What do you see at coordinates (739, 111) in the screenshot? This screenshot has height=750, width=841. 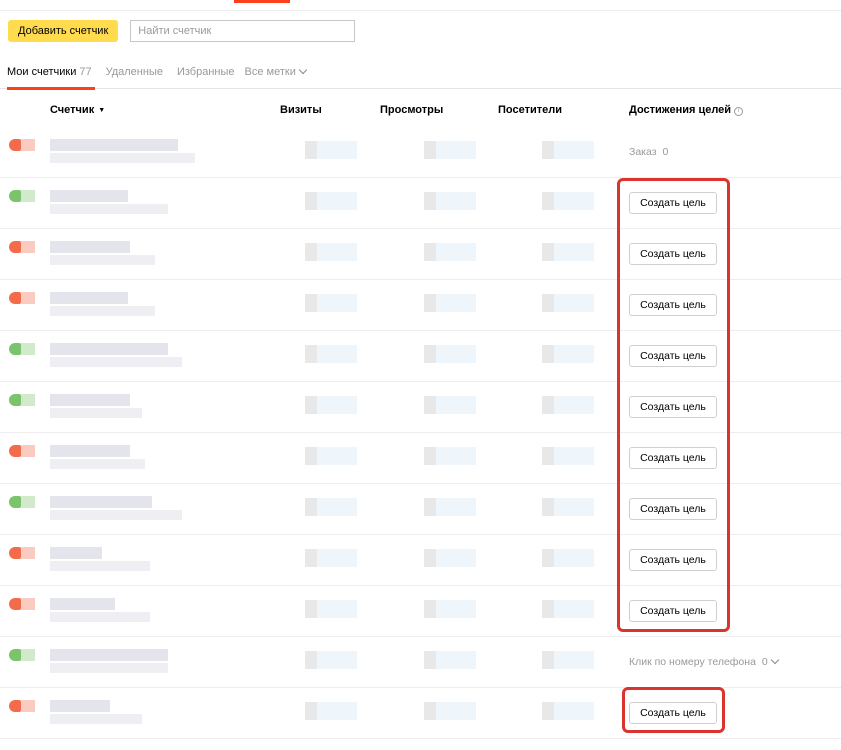 I see `info-icon: i` at bounding box center [739, 111].